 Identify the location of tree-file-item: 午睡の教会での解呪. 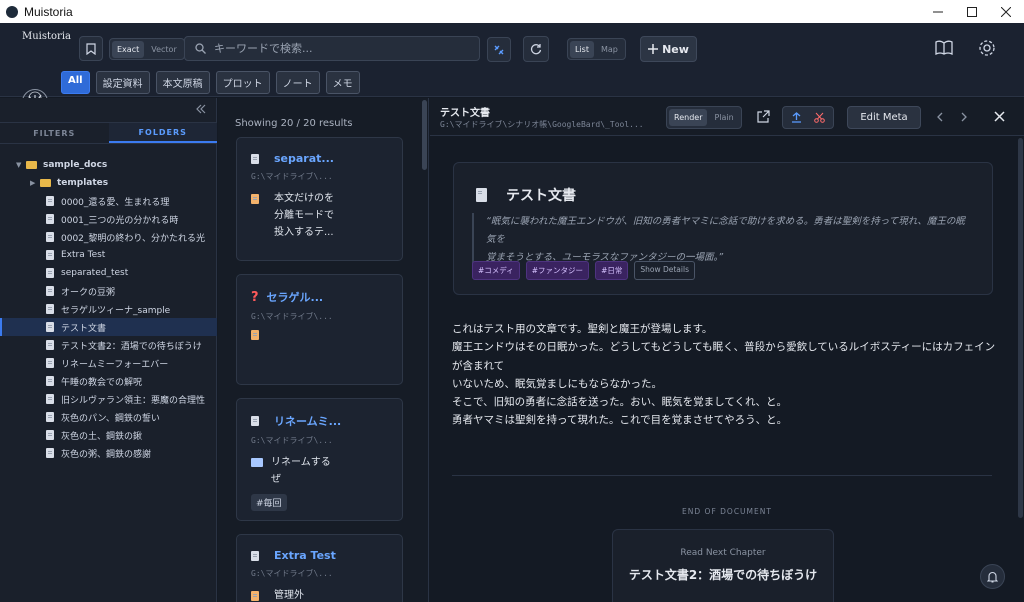
(108, 381).